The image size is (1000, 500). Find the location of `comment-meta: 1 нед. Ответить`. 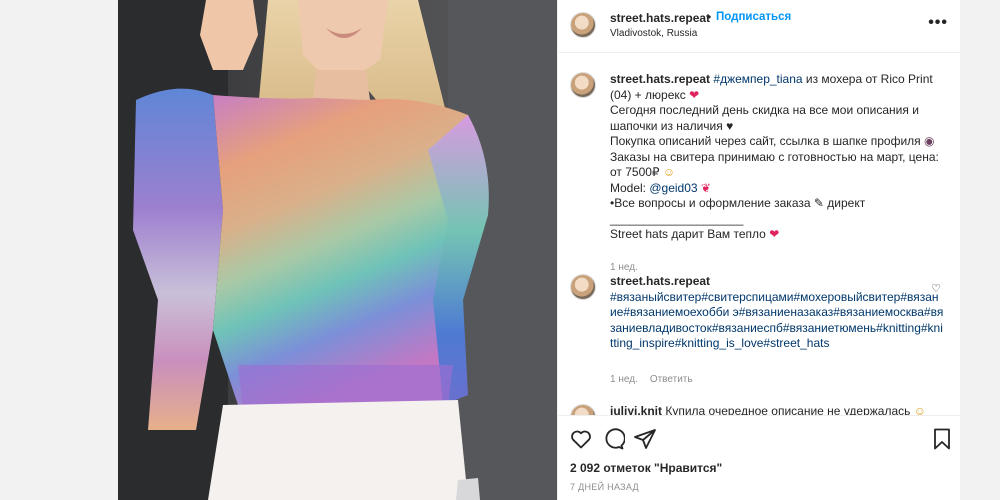

comment-meta: 1 нед. Ответить is located at coordinates (651, 379).